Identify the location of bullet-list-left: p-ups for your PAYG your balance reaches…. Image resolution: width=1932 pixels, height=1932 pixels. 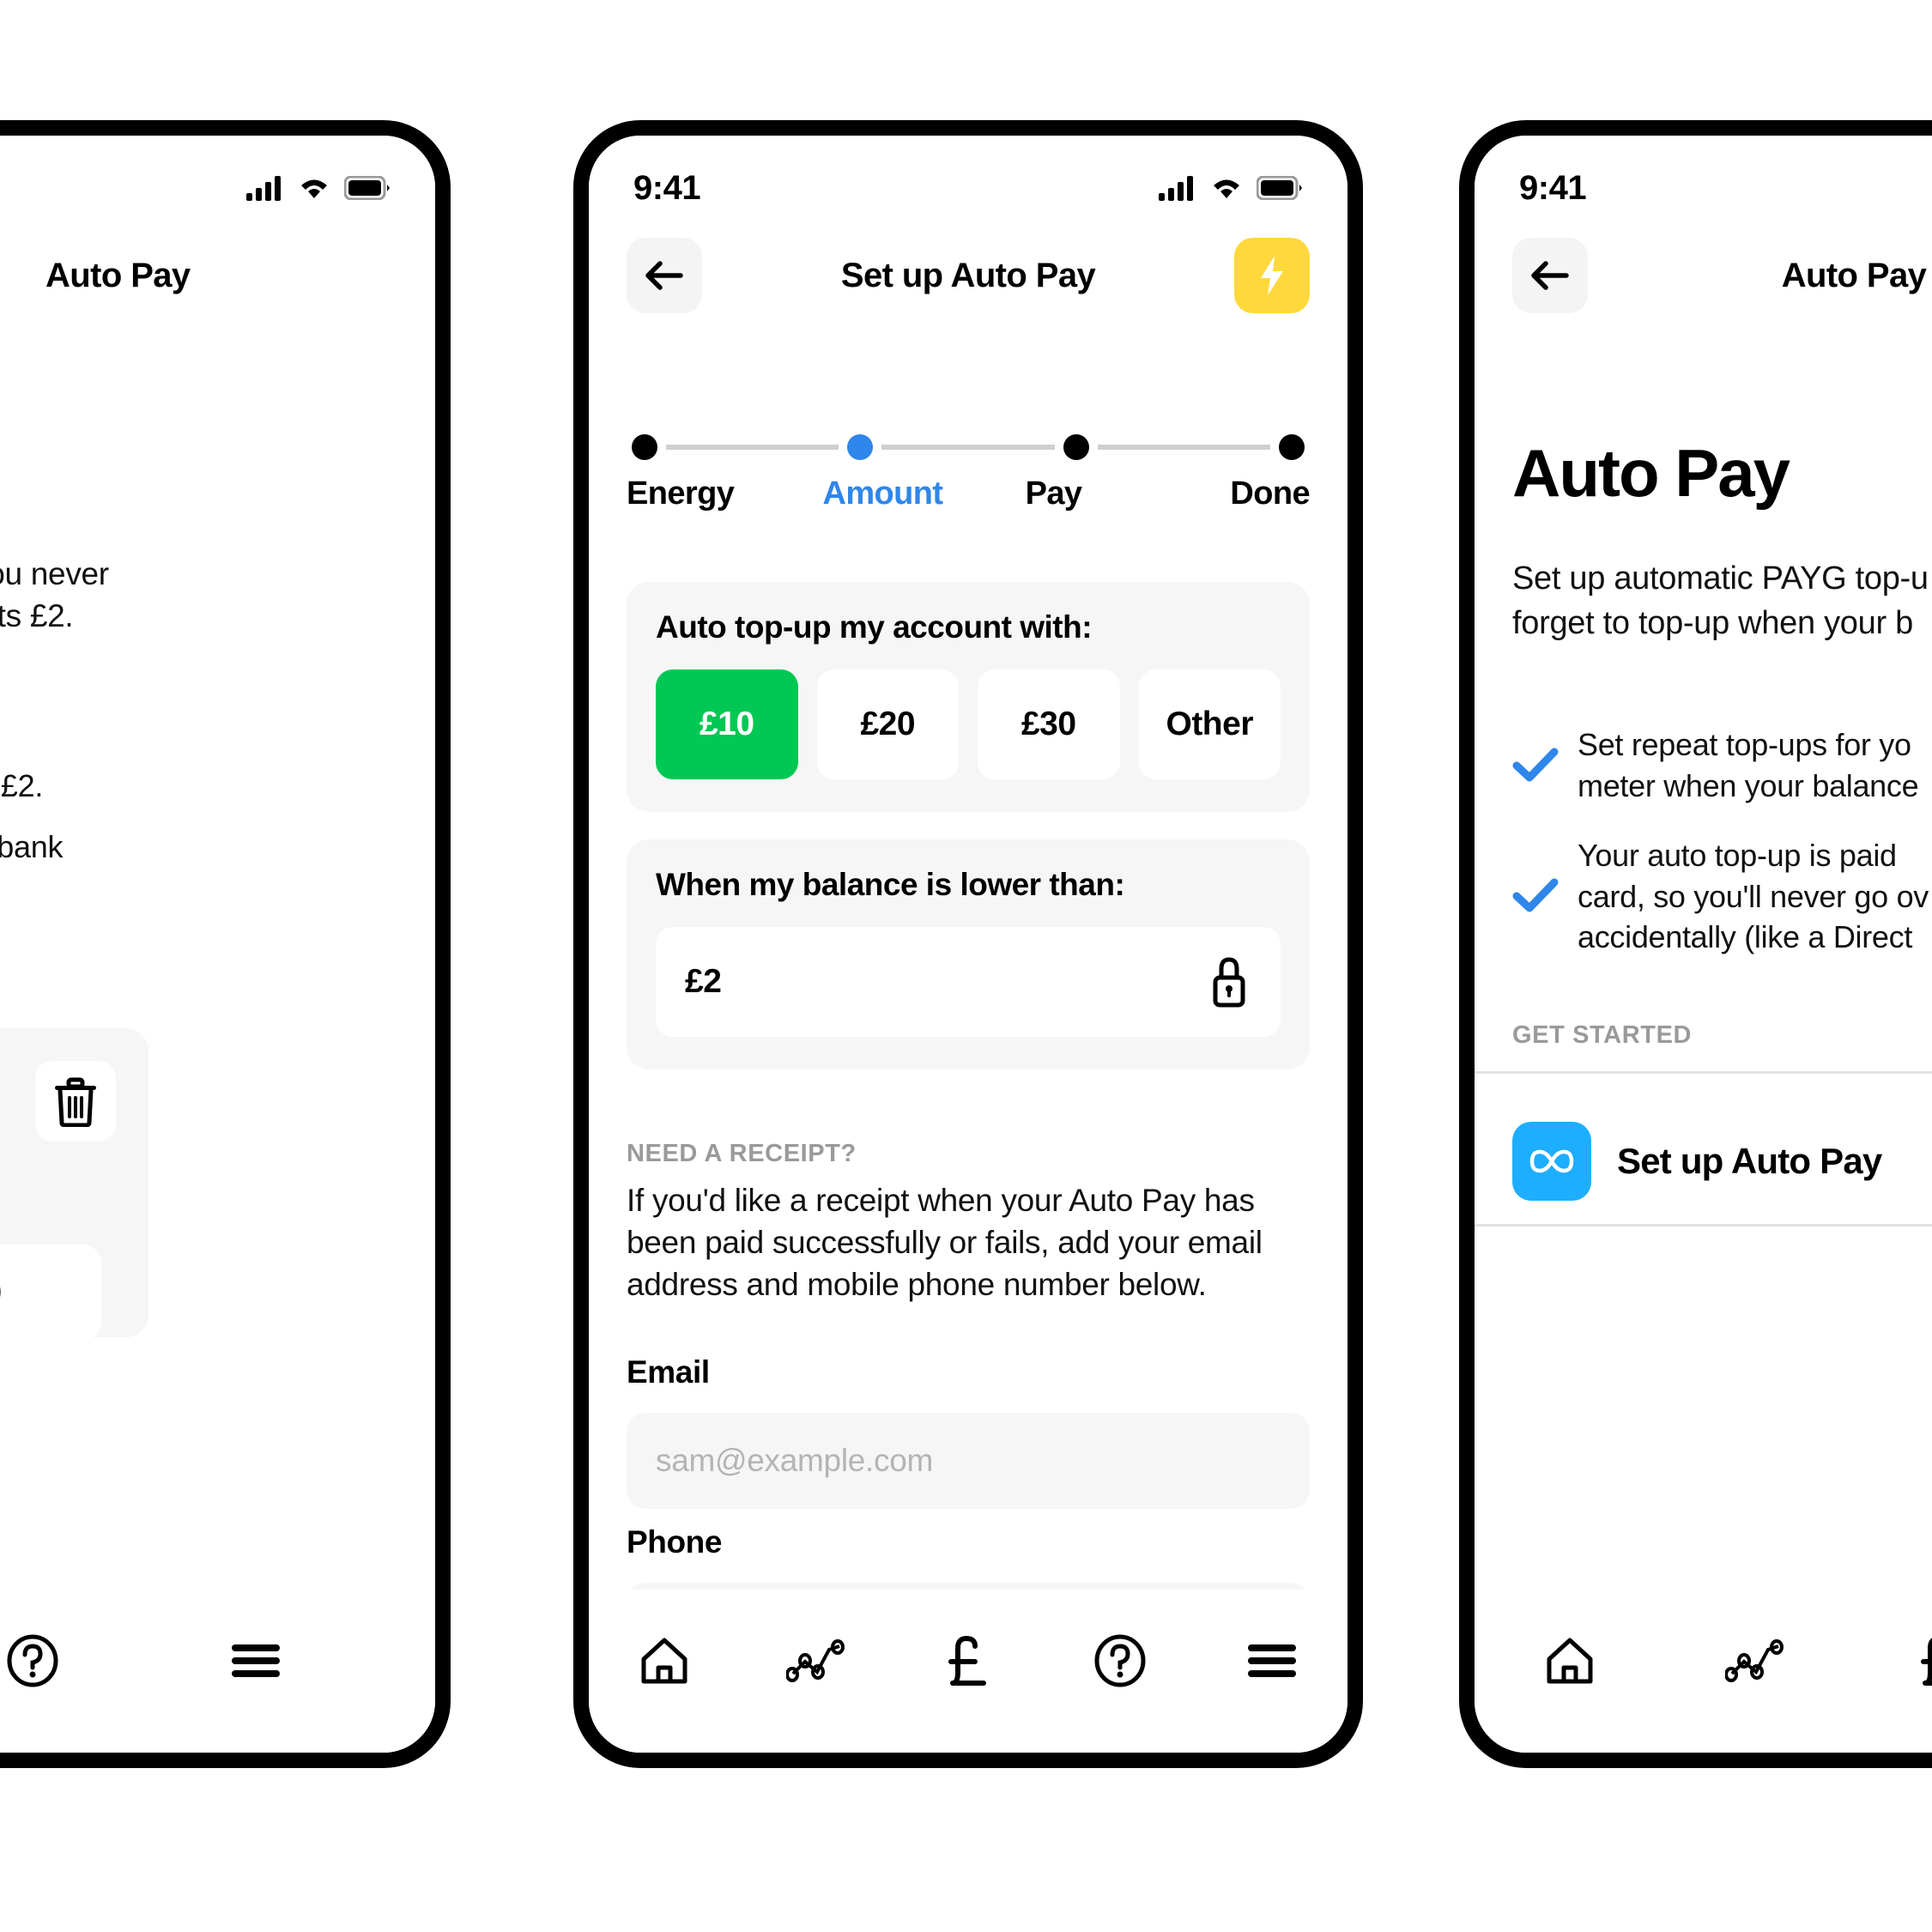
(32, 851).